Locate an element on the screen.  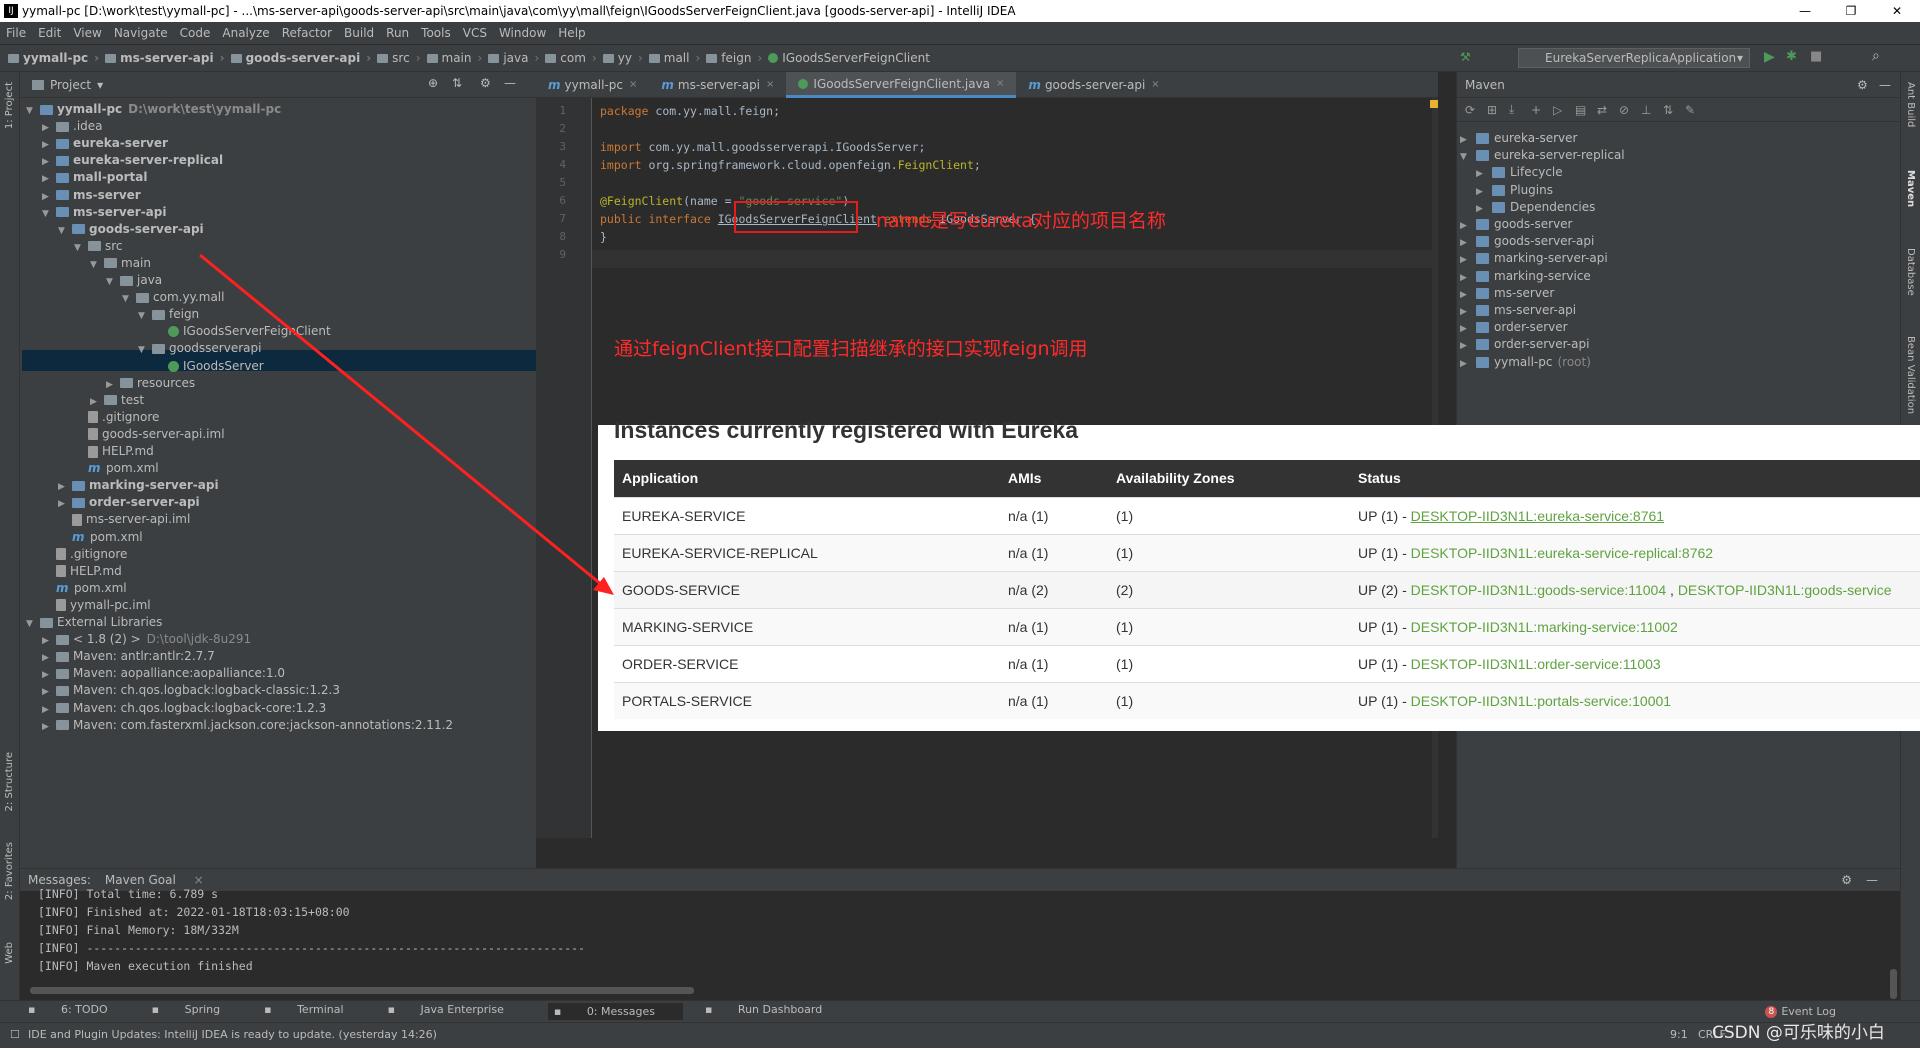
tool-window-button: ▪ Terminal is located at coordinates (314, 1011).